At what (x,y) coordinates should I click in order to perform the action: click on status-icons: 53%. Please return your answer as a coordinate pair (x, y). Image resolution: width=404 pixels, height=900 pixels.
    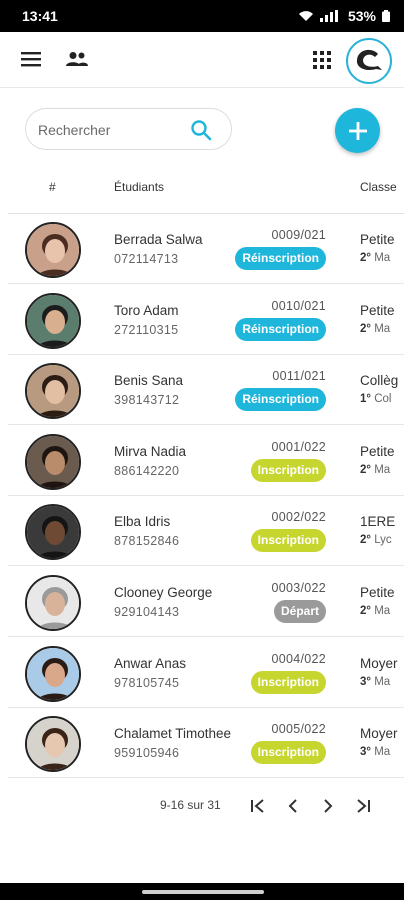
    Looking at the image, I should click on (344, 16).